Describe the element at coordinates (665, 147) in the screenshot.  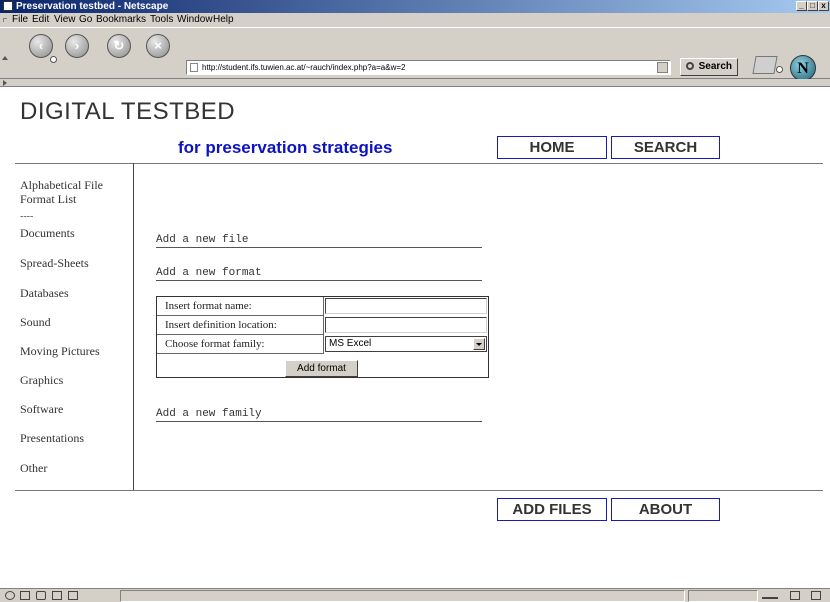
I see `nav-search-link: SEARCH` at that location.